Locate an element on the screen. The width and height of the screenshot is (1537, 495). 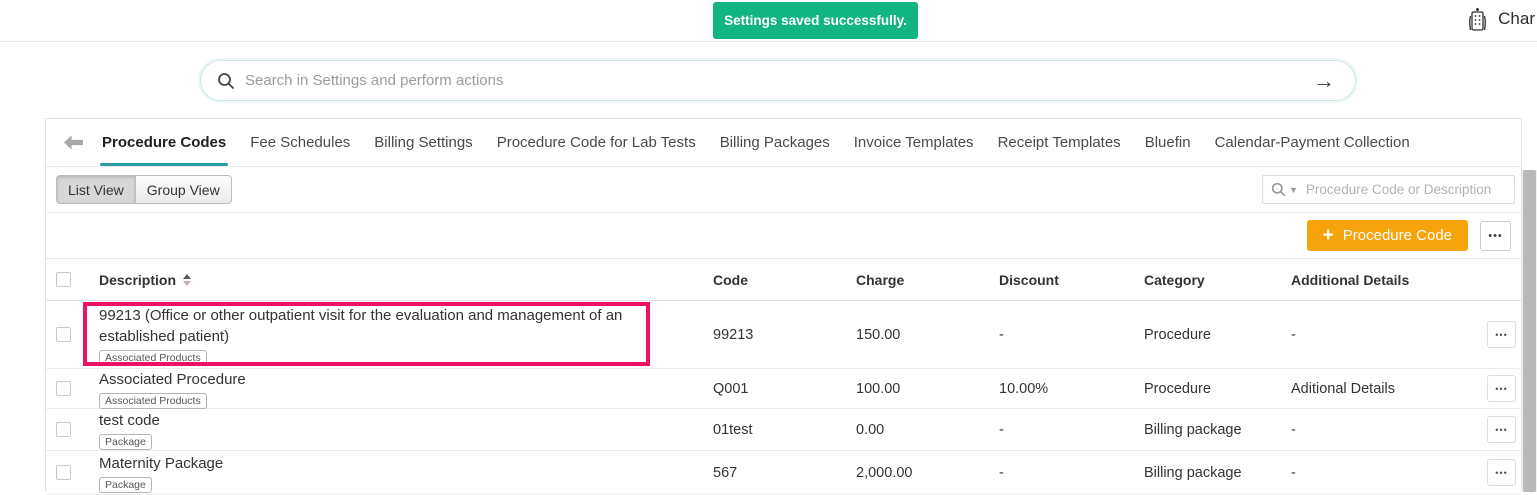
global-search-bar: → is located at coordinates (778, 80).